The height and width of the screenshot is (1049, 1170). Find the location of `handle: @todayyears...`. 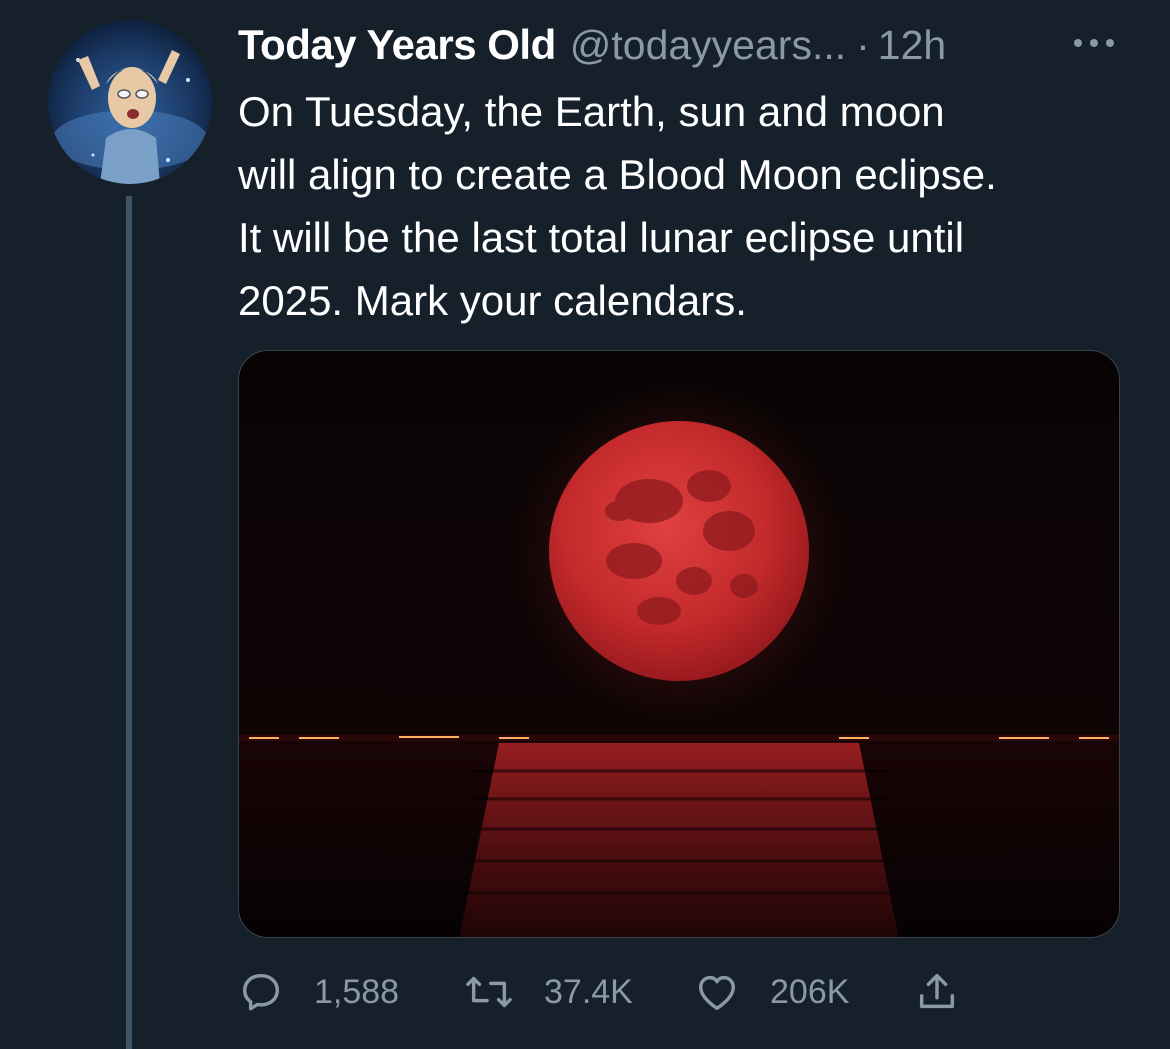

handle: @todayyears... is located at coordinates (708, 45).